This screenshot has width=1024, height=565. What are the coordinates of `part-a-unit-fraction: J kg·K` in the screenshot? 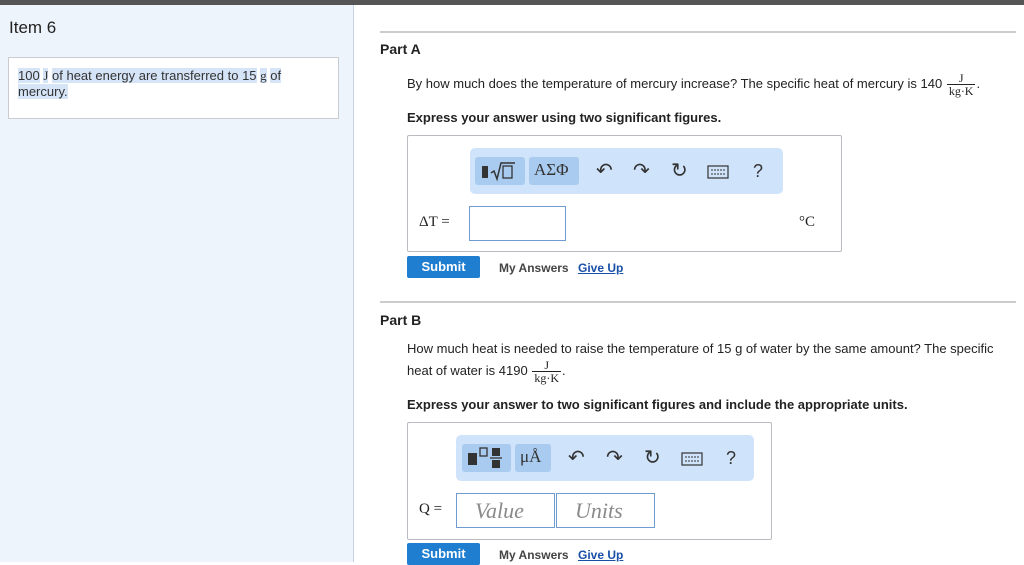 It's located at (961, 84).